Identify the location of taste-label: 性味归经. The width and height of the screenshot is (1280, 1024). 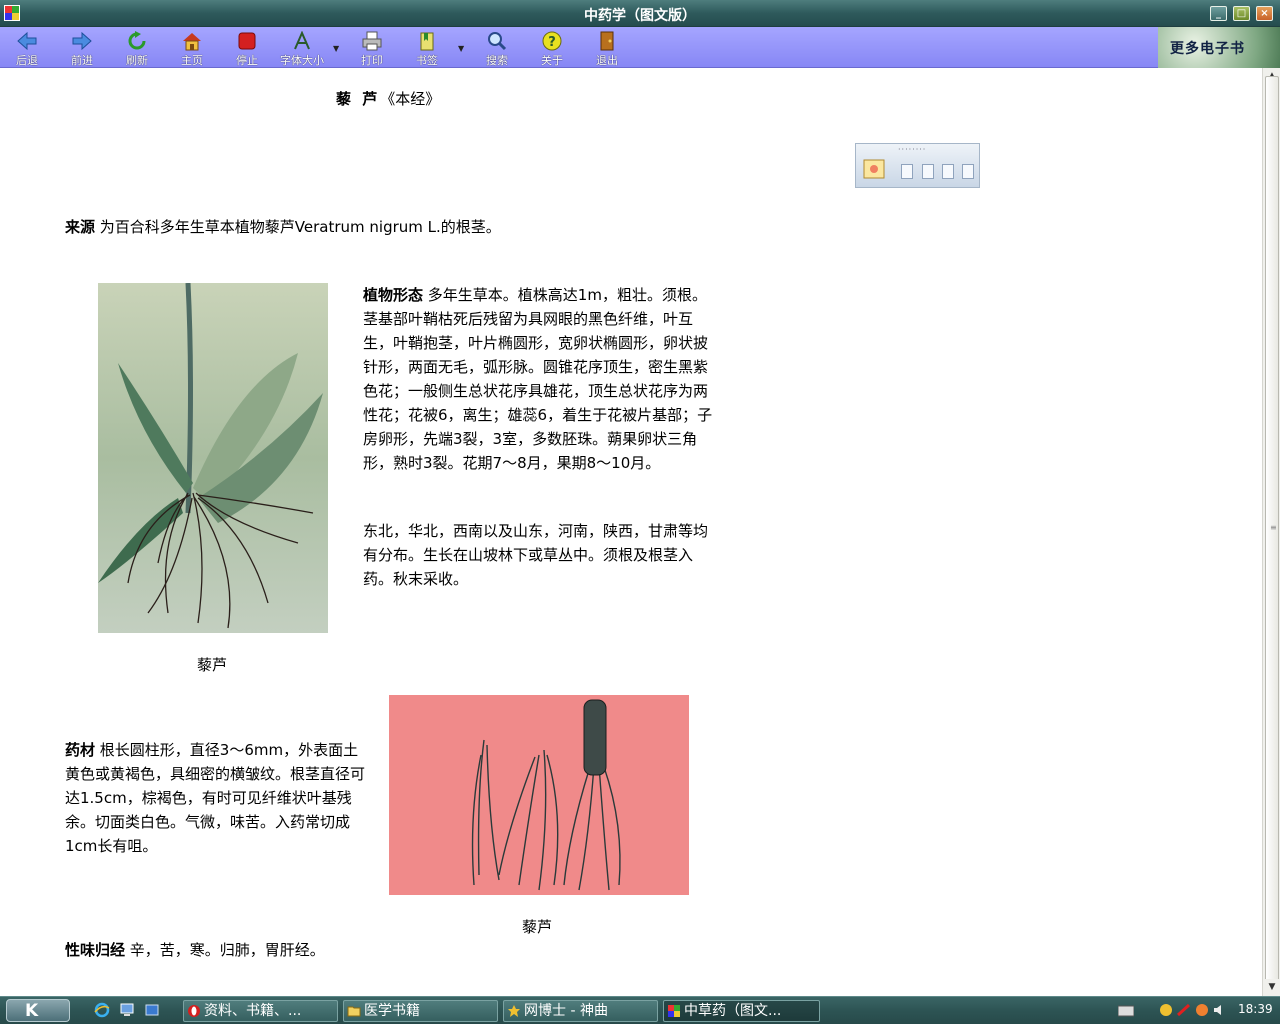
(95, 950).